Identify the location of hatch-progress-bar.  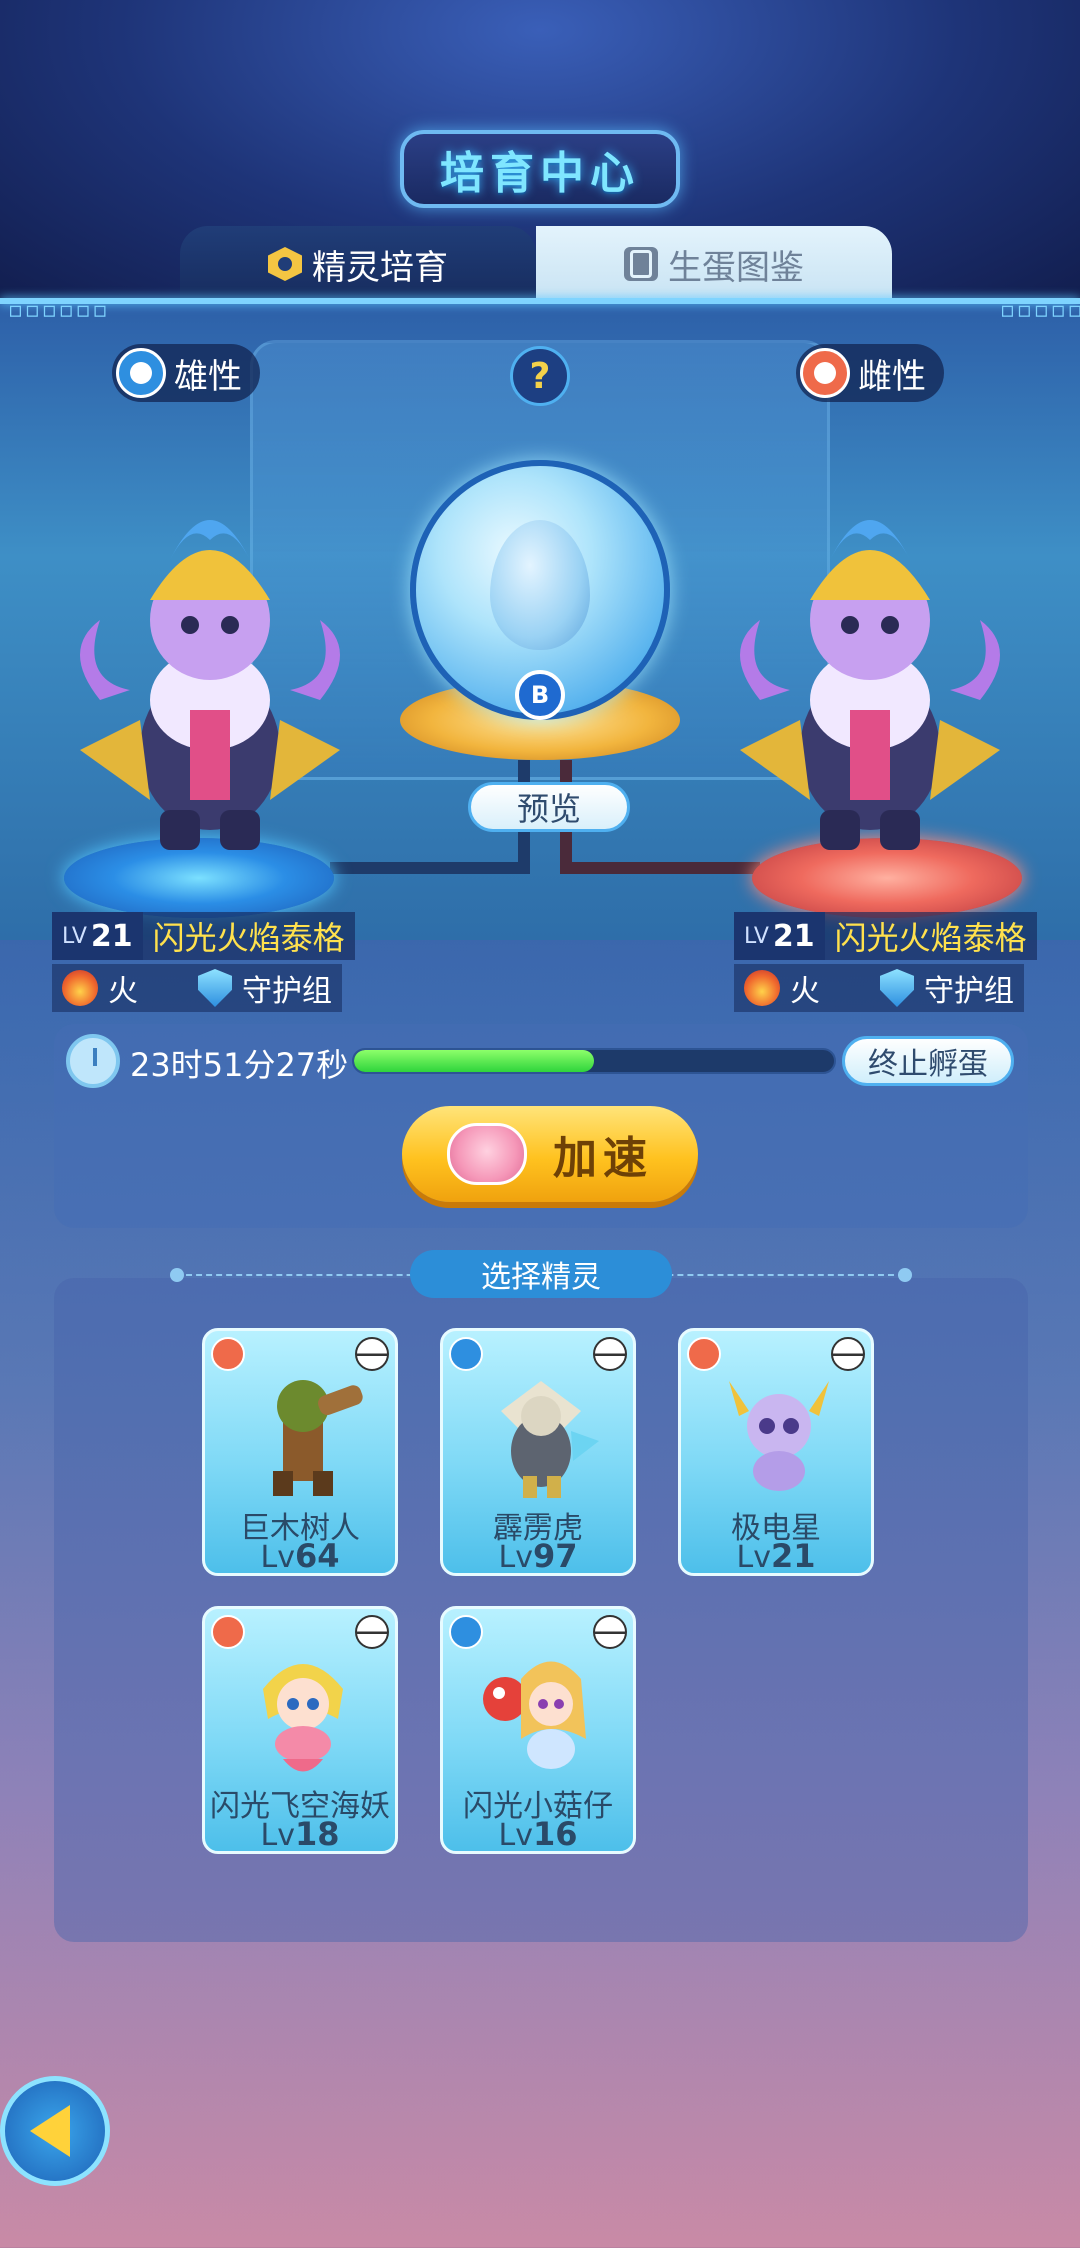
(594, 1061).